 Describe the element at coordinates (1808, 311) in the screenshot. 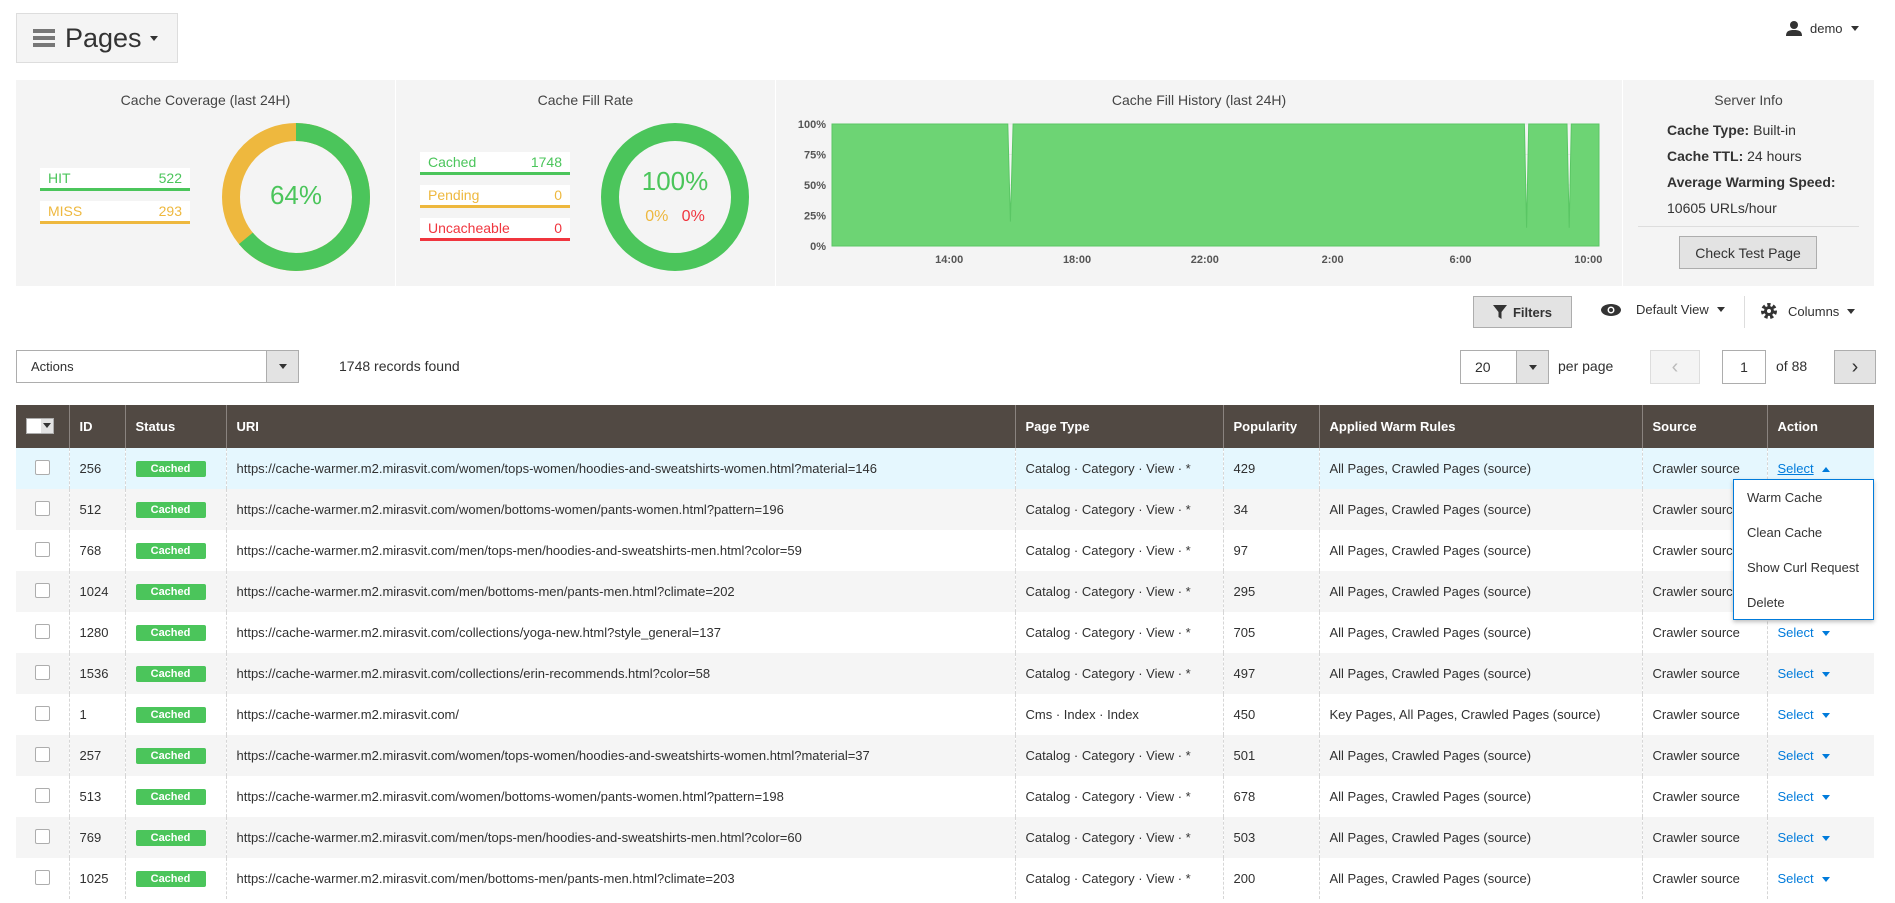

I see `columns-selector: Columns` at that location.